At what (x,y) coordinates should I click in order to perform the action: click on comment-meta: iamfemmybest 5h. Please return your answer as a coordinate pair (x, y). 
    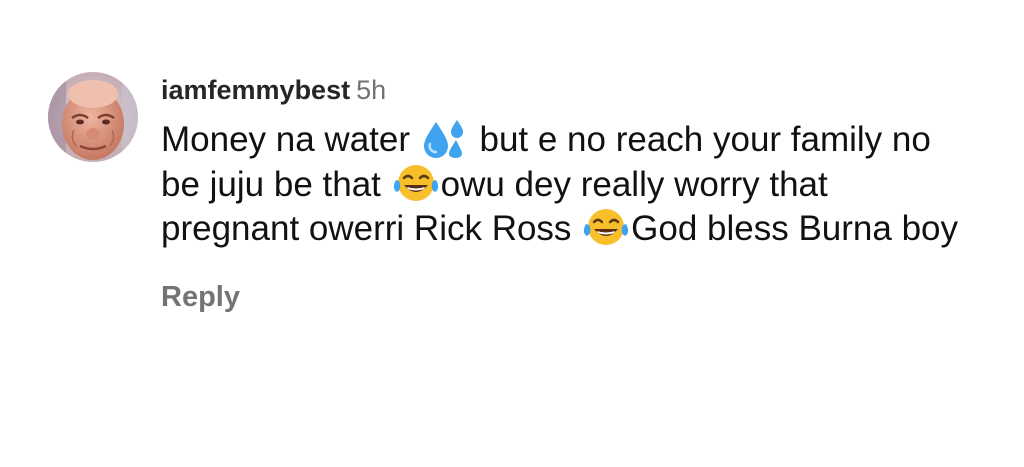
    Looking at the image, I should click on (571, 90).